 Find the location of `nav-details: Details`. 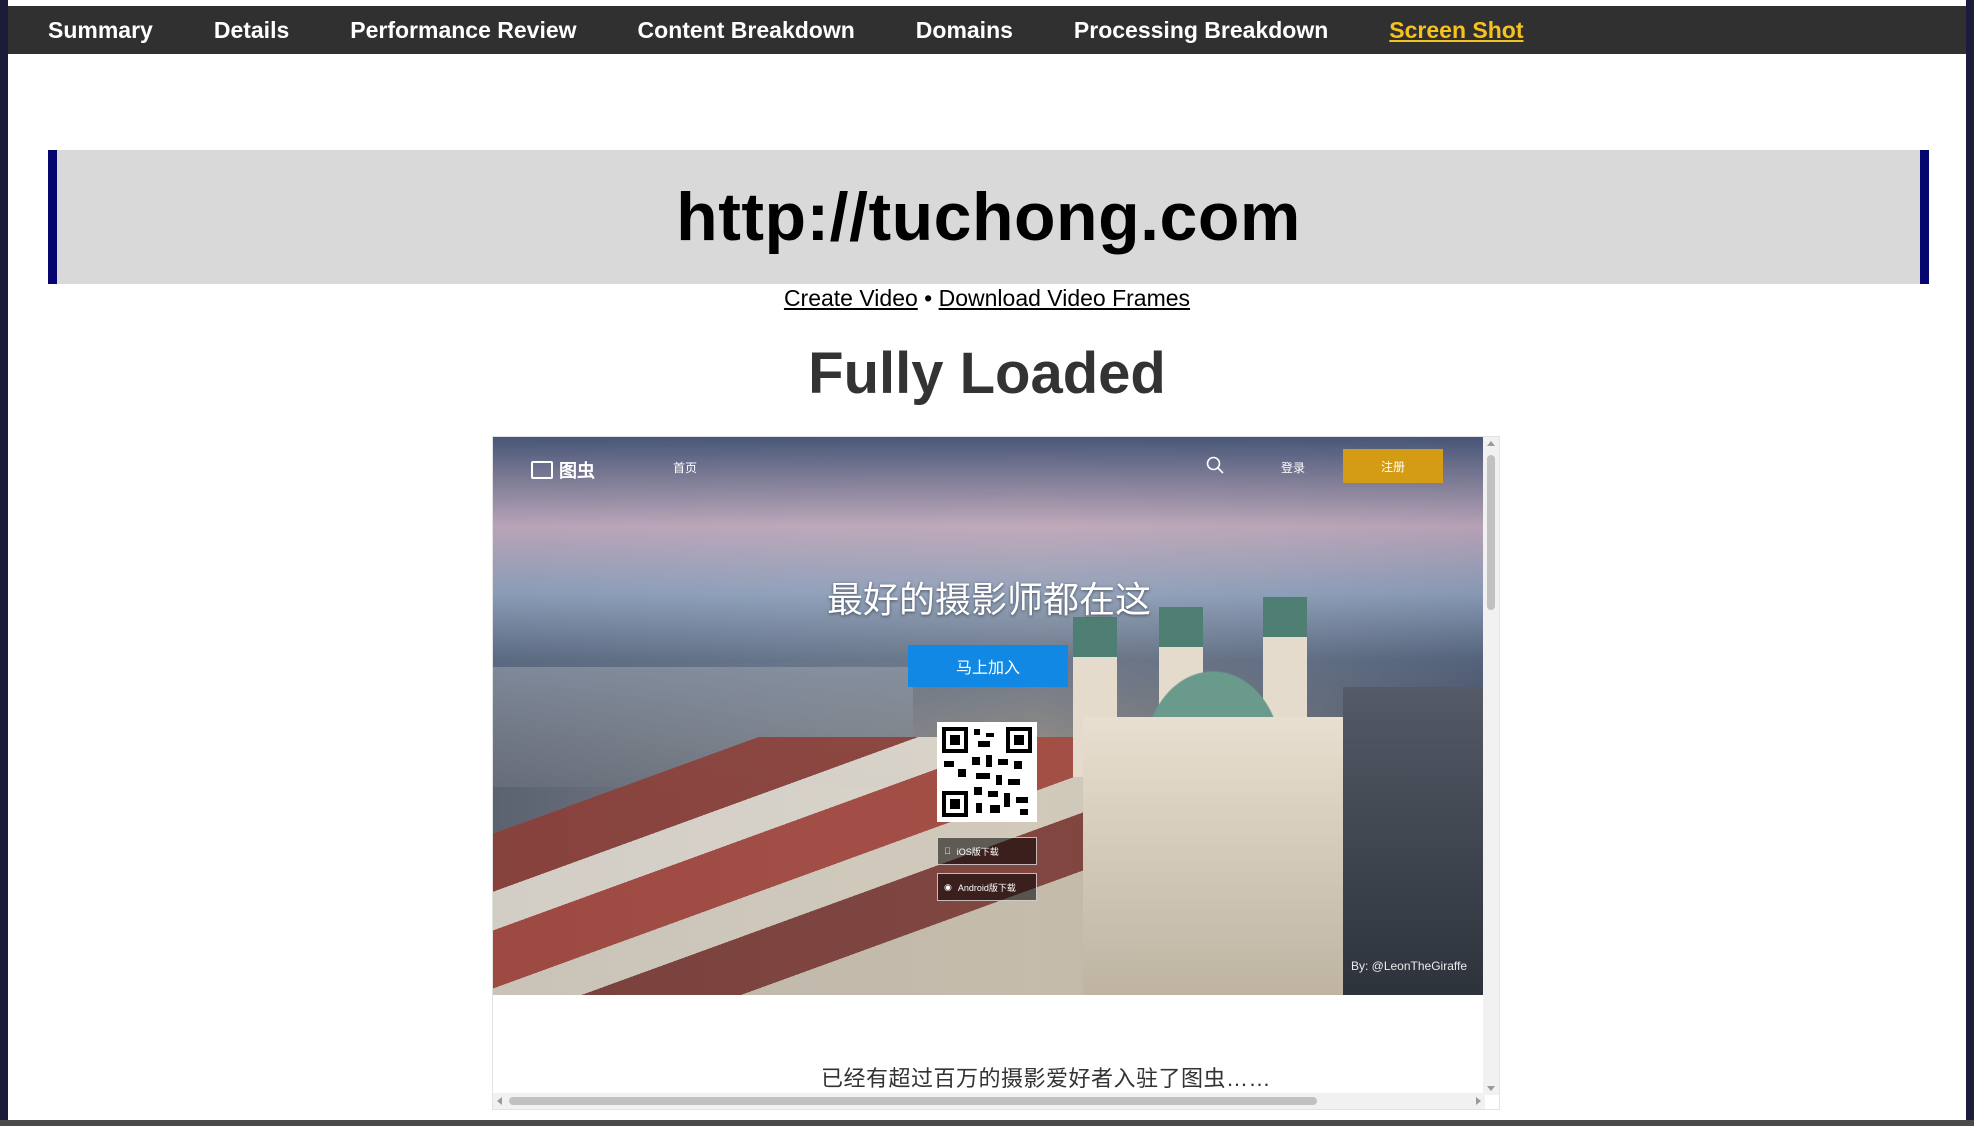

nav-details: Details is located at coordinates (251, 30).